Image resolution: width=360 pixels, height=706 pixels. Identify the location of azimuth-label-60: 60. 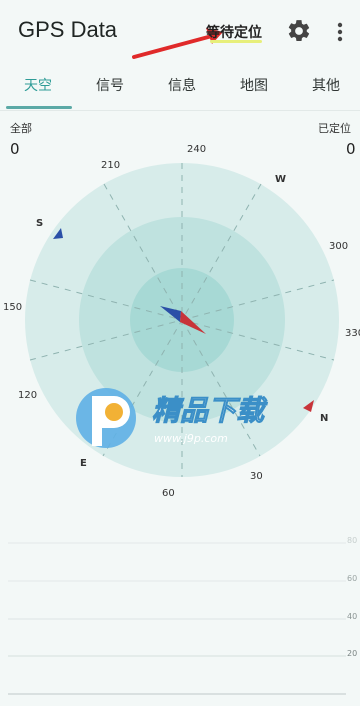
(168, 493).